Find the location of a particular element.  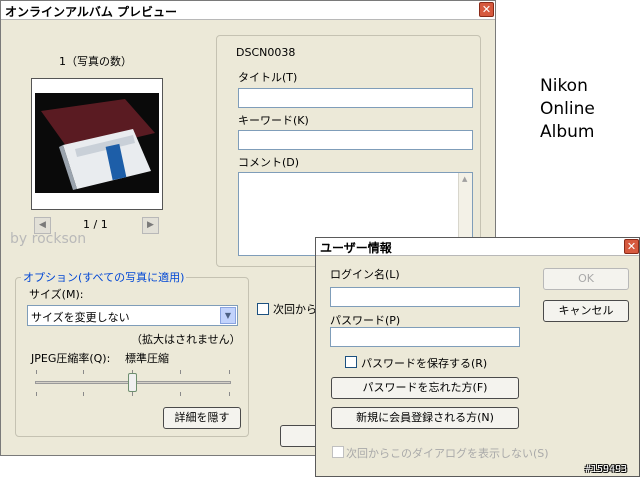

main-close-icon: ✕ is located at coordinates (486, 9).